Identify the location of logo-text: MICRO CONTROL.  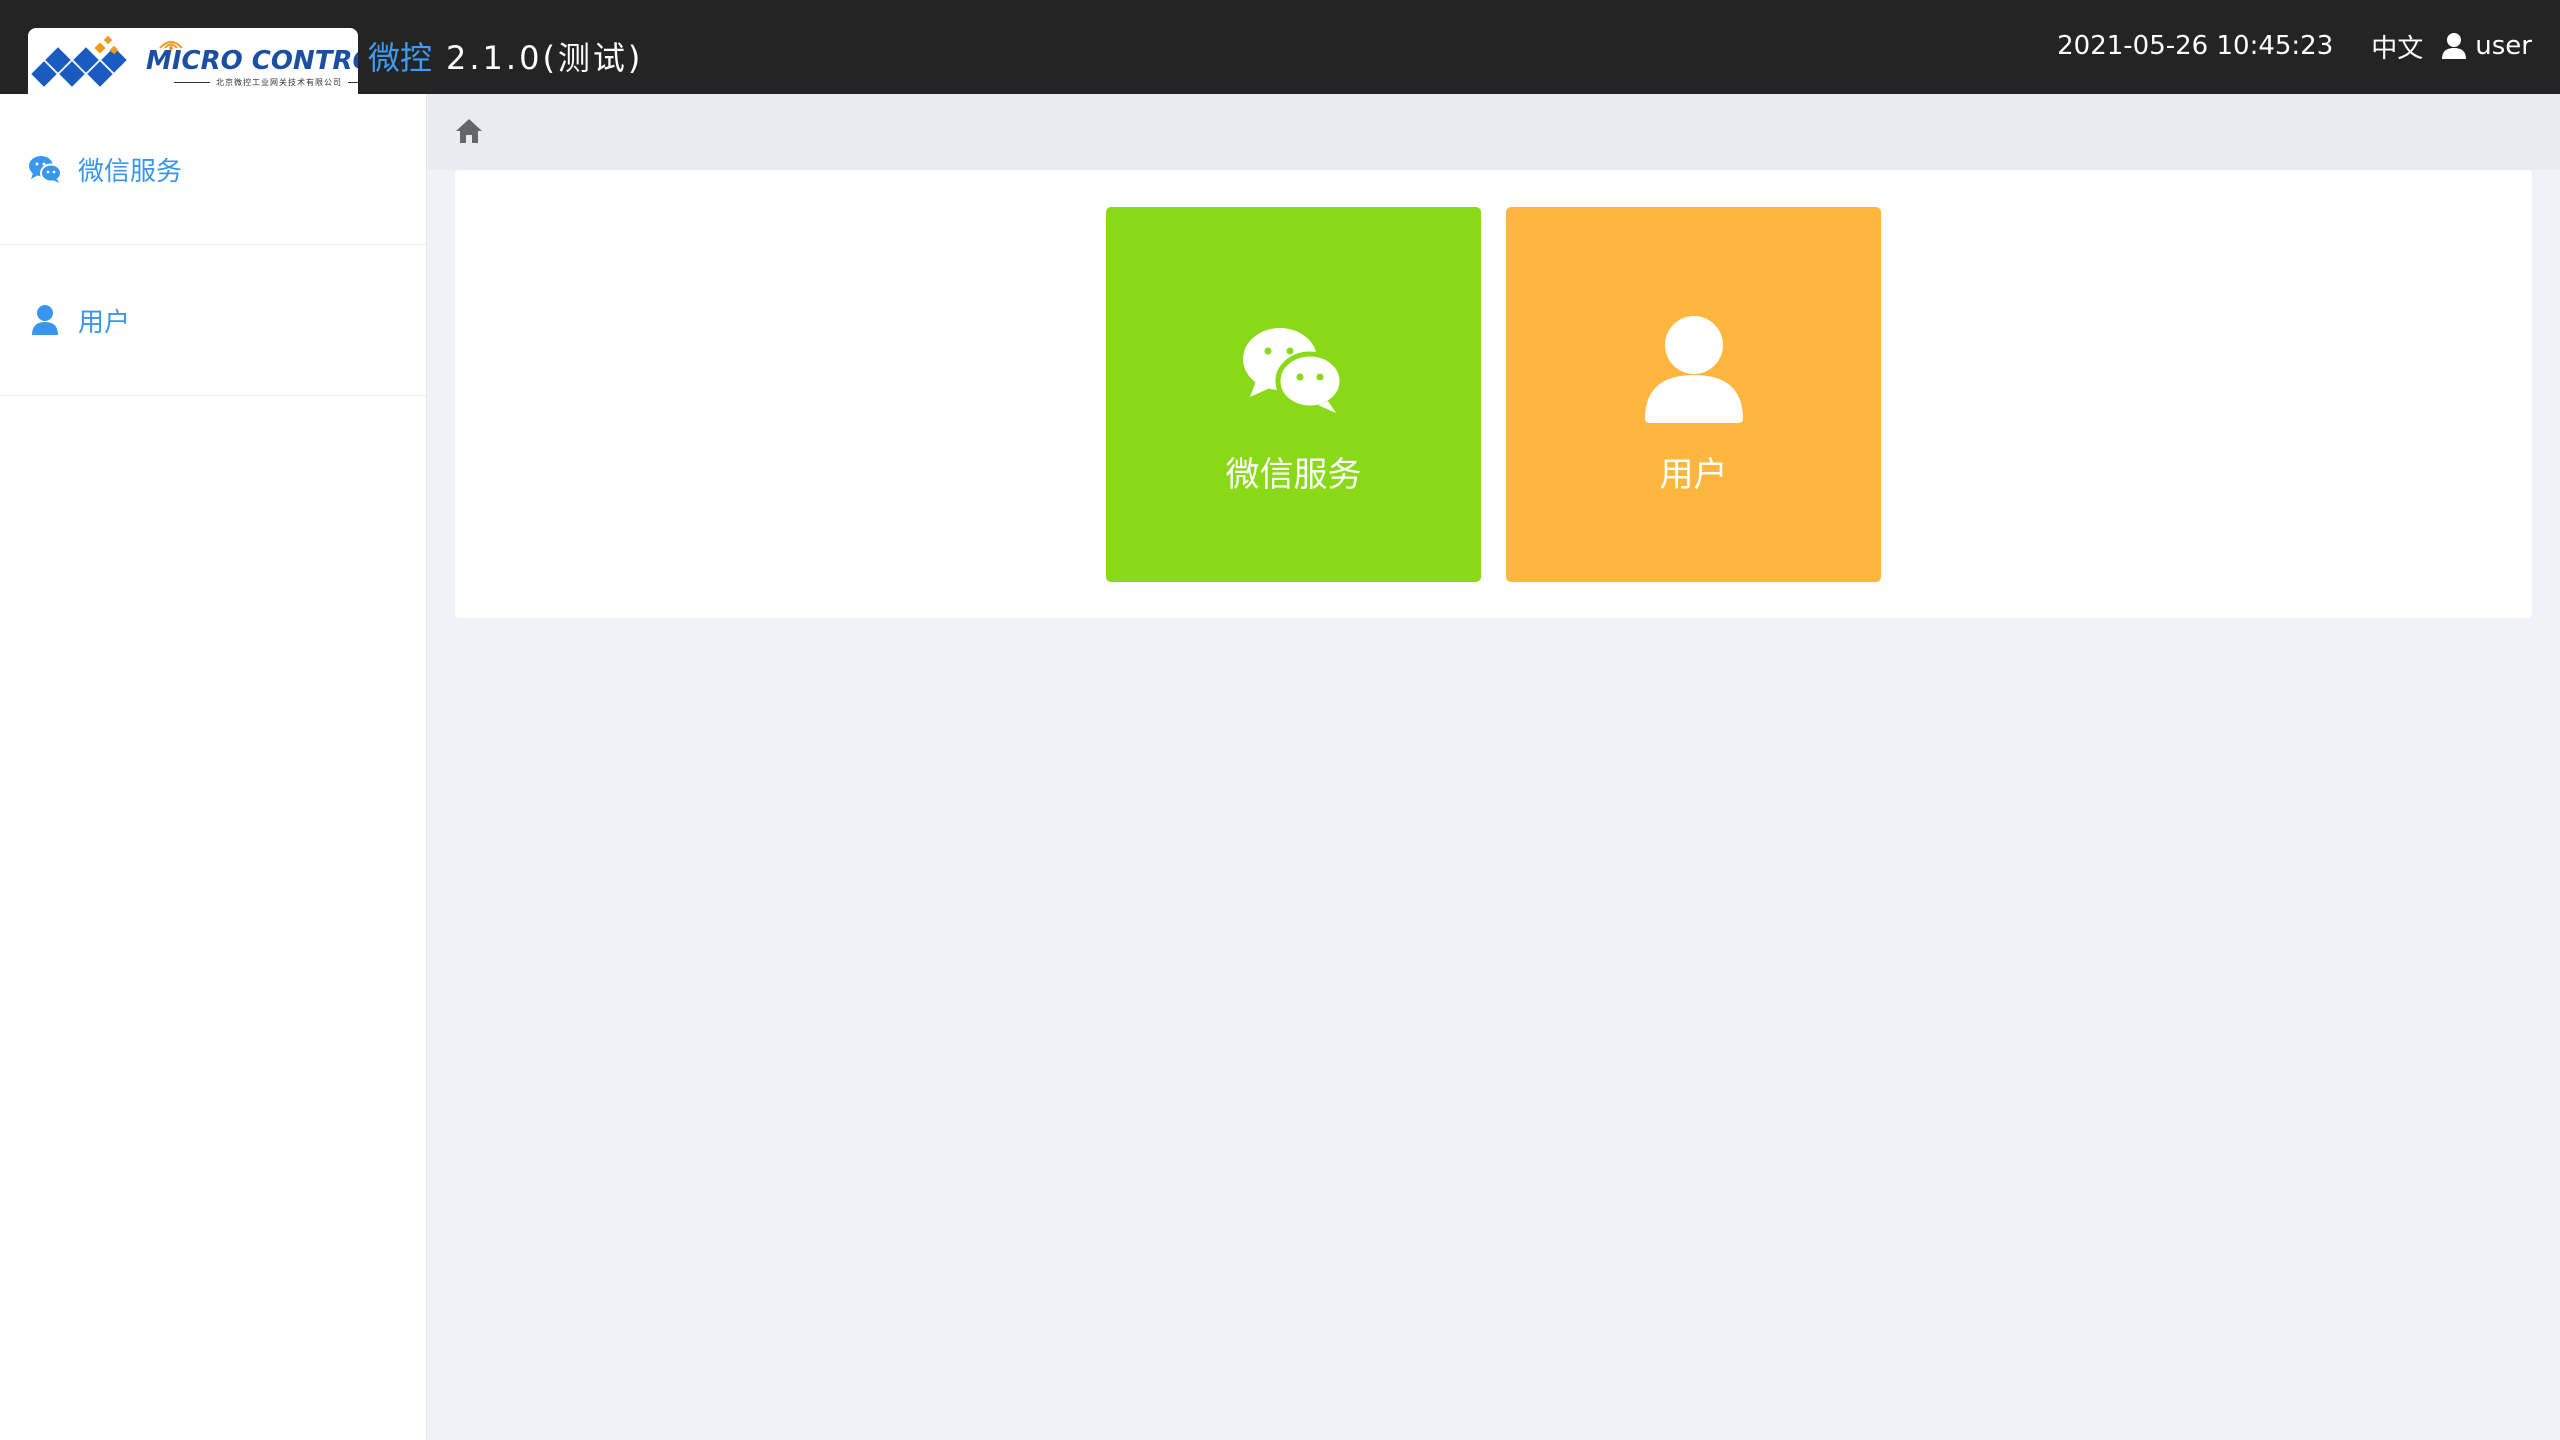
(252, 61).